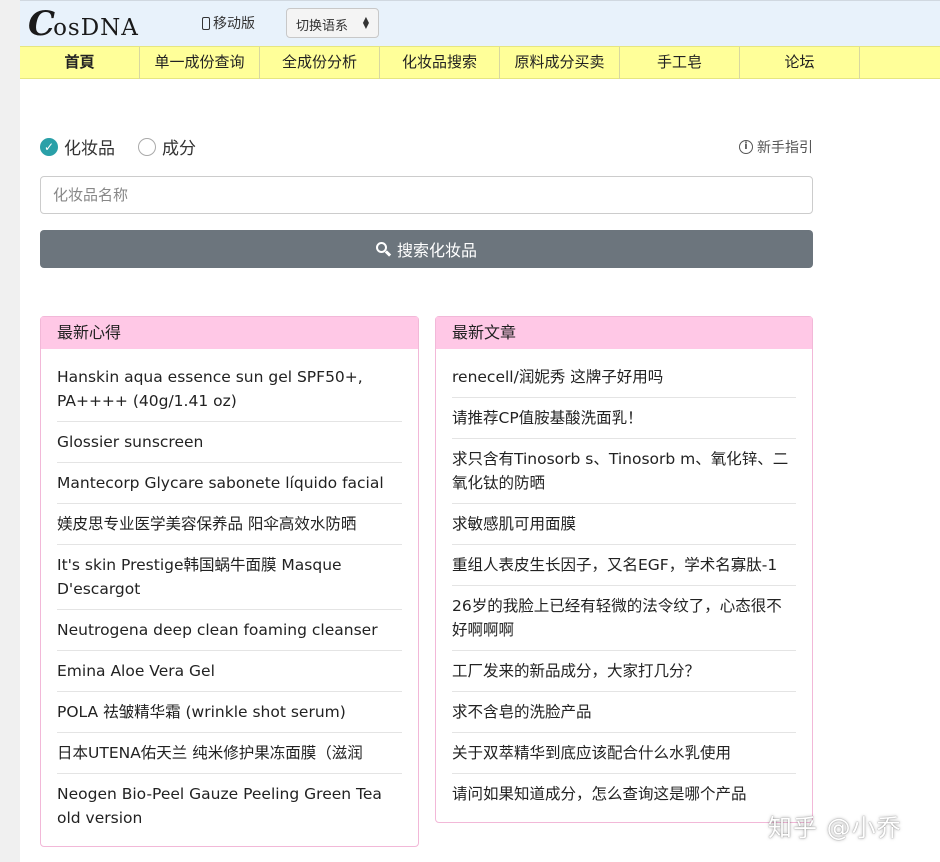 Image resolution: width=940 pixels, height=862 pixels. Describe the element at coordinates (206, 23) in the screenshot. I see `mobile-phone-icon` at that location.